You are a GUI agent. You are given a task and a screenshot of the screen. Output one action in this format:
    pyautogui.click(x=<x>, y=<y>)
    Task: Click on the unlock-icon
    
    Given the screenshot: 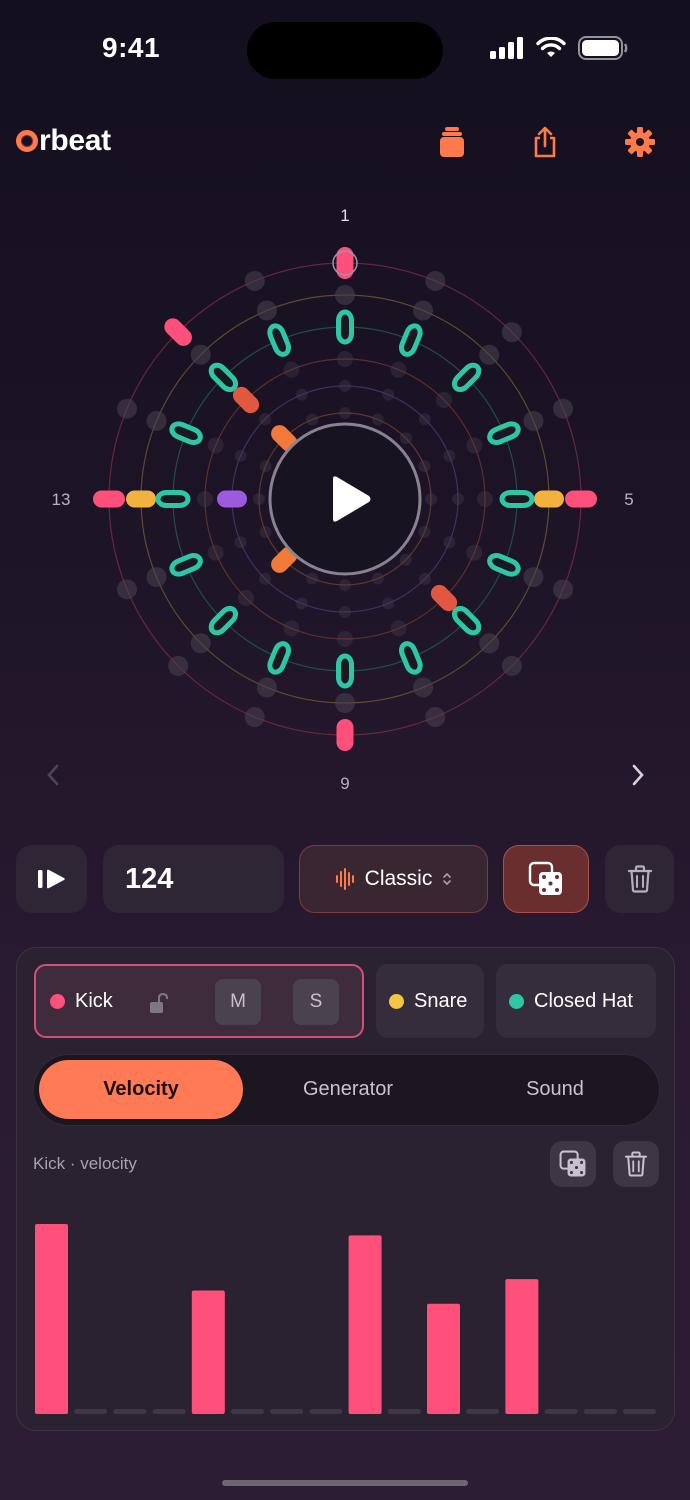 What is the action you would take?
    pyautogui.click(x=159, y=1003)
    